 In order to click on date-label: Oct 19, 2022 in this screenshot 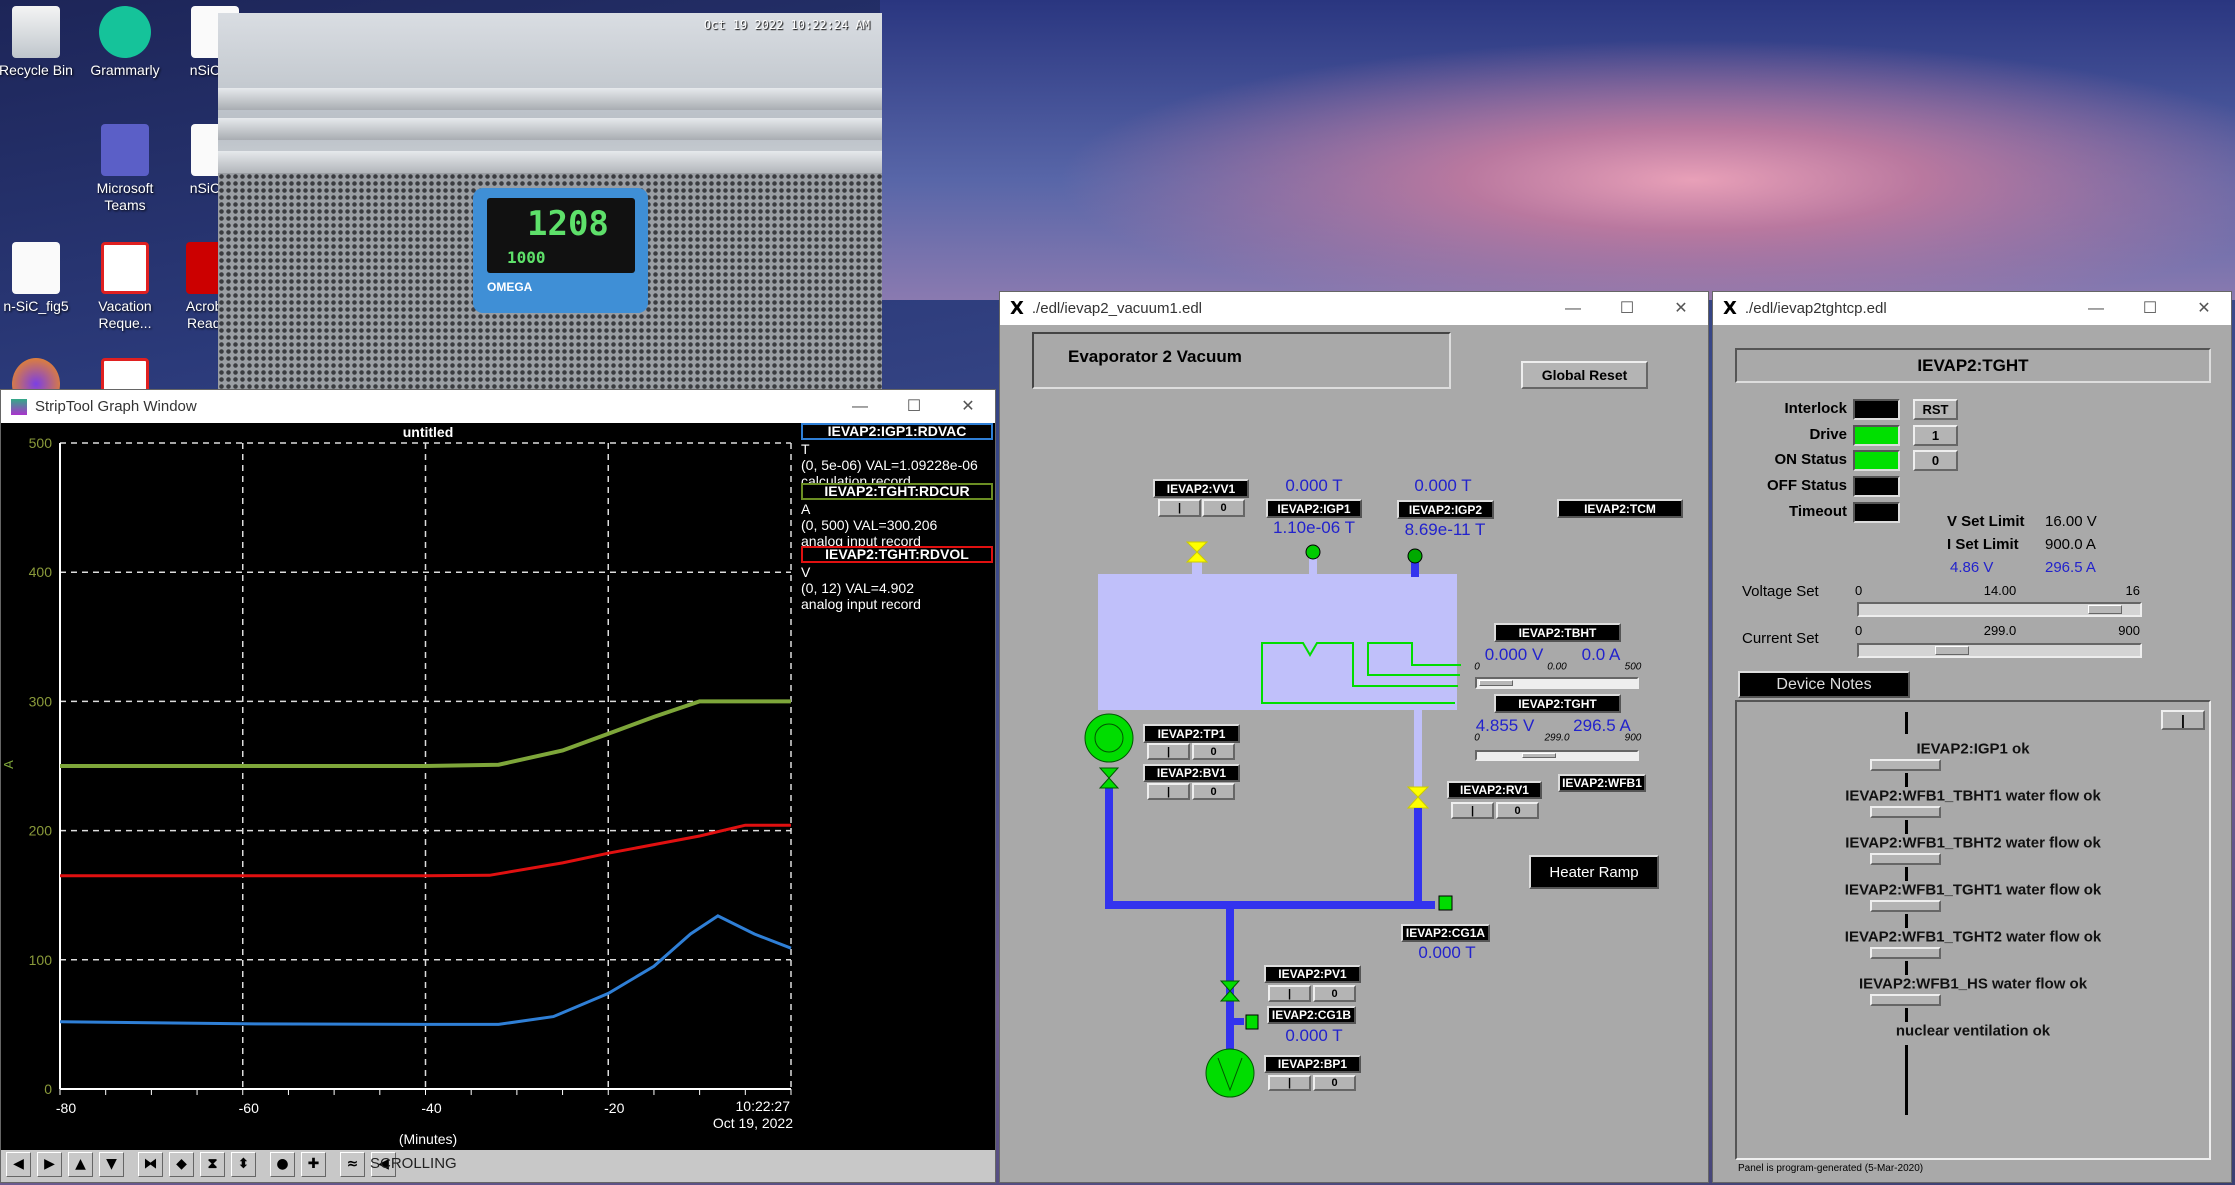, I will do `click(752, 1123)`.